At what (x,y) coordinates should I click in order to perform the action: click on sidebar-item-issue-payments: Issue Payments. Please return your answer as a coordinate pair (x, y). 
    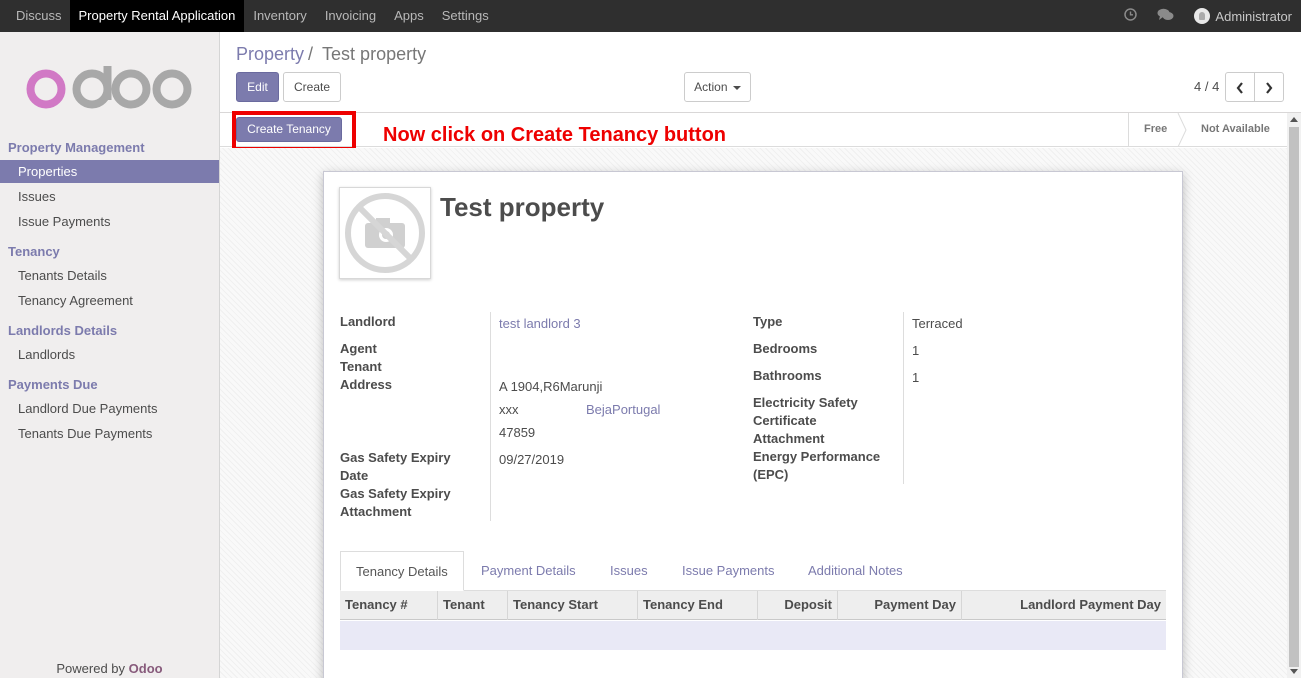
    Looking at the image, I should click on (109, 221).